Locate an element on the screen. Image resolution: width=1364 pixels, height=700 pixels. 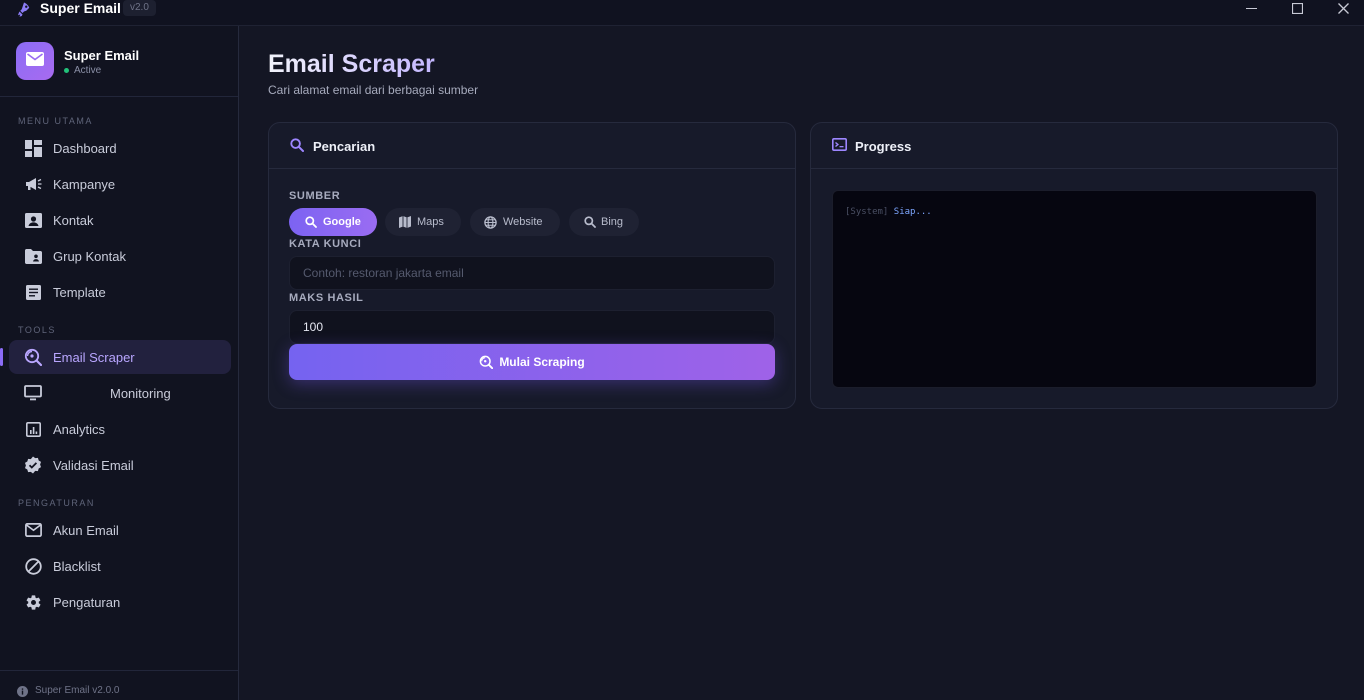
source-chip-label: Bing is located at coordinates (612, 222).